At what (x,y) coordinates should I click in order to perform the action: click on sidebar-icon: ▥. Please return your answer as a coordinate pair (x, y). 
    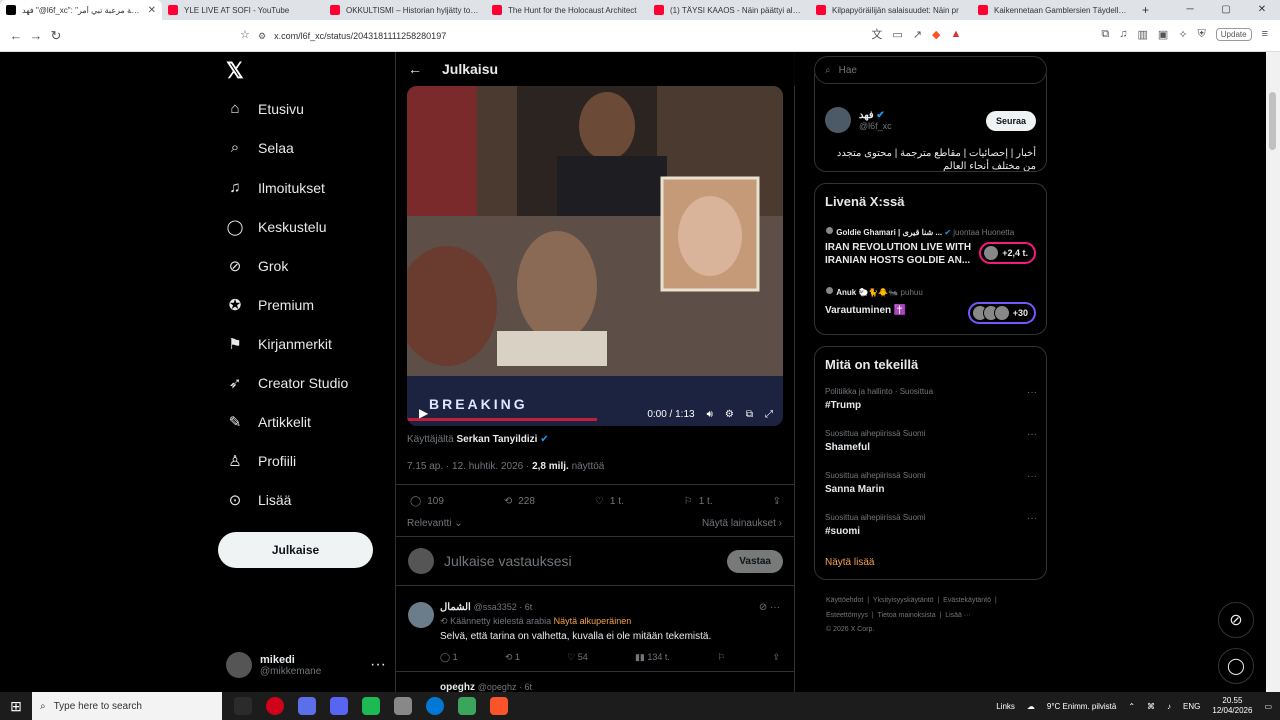
    Looking at the image, I should click on (1143, 34).